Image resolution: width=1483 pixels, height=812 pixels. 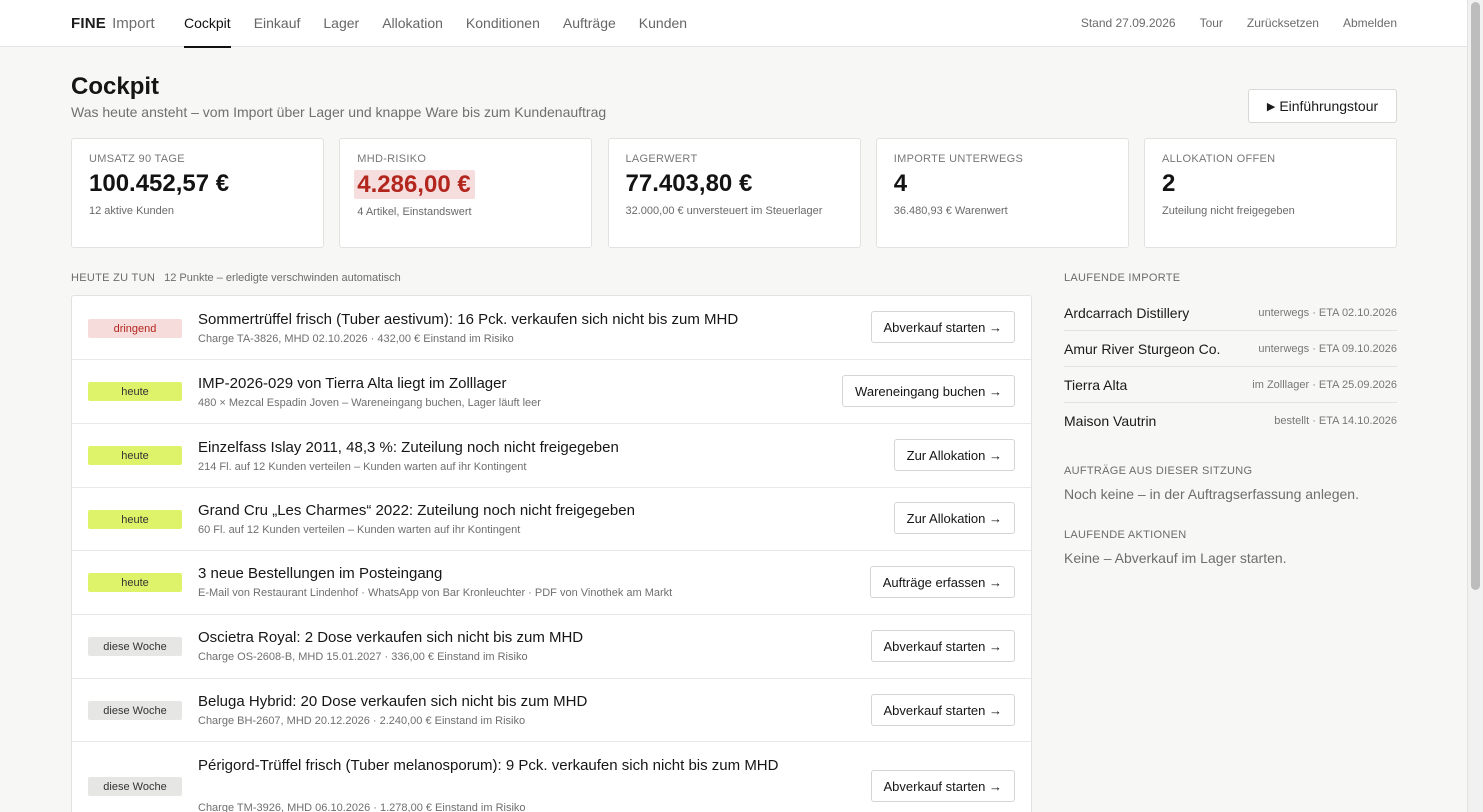 I want to click on nav-konditionen: Konditionen, so click(x=503, y=23).